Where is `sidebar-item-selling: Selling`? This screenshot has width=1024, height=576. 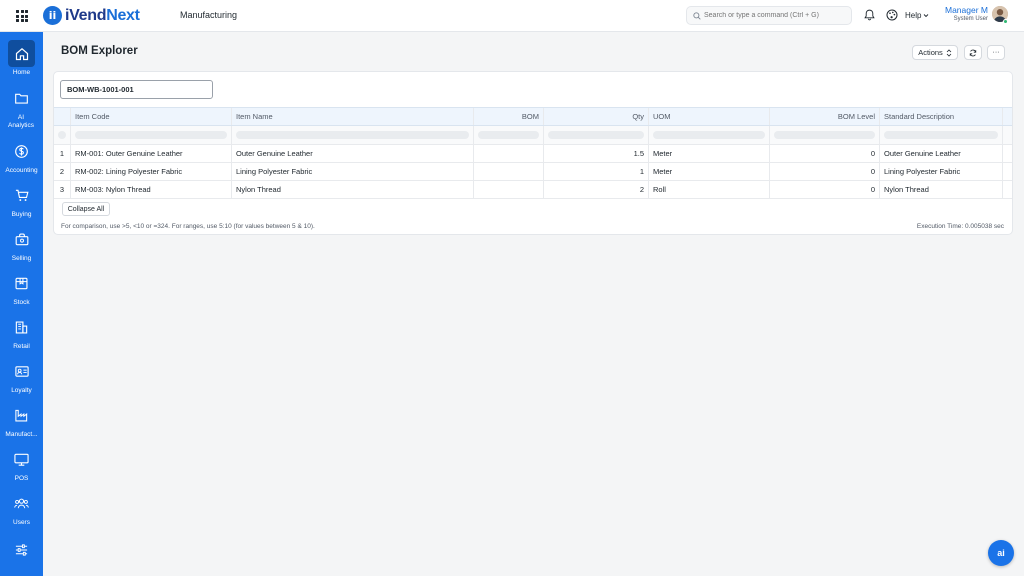 sidebar-item-selling: Selling is located at coordinates (21, 244).